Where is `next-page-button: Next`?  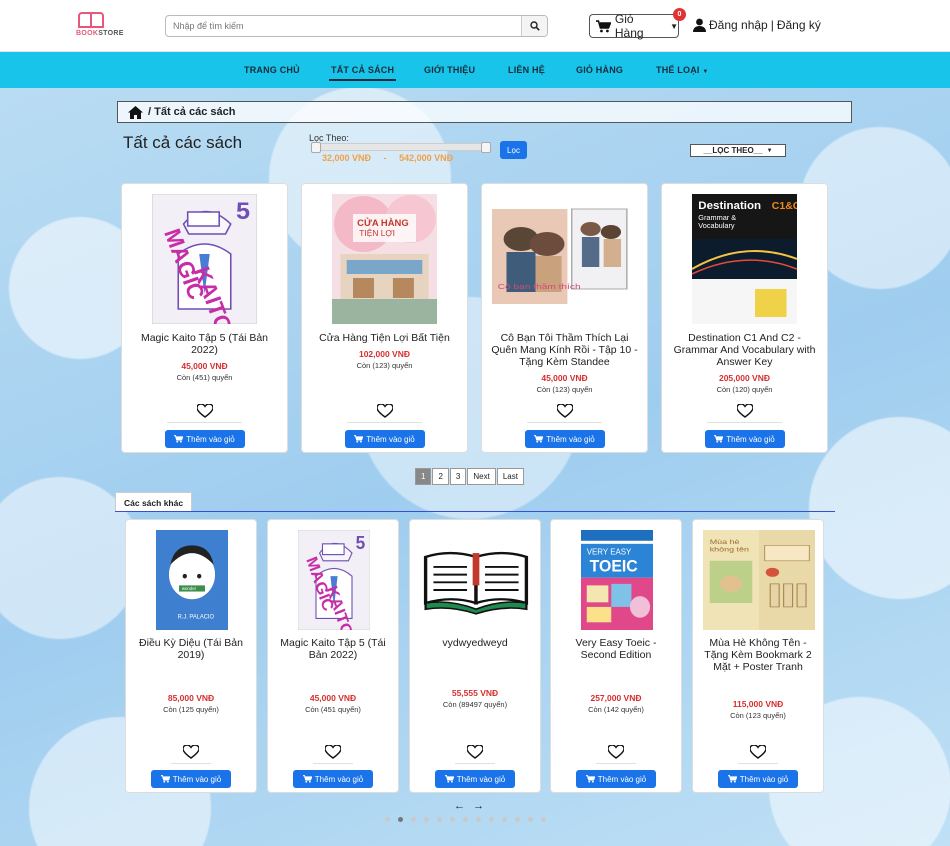
next-page-button: Next is located at coordinates (481, 476).